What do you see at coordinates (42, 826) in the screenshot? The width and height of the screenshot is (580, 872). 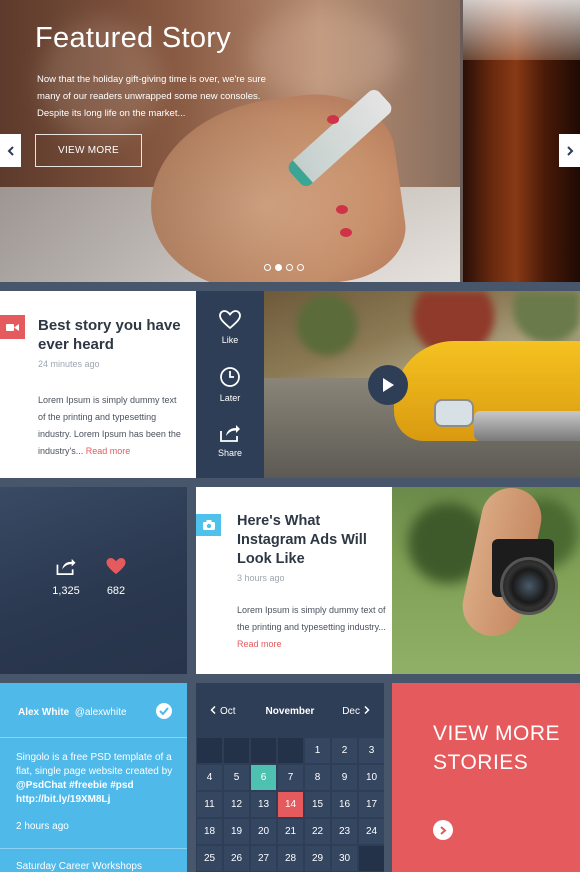 I see `tweet-time: 2 hours ago` at bounding box center [42, 826].